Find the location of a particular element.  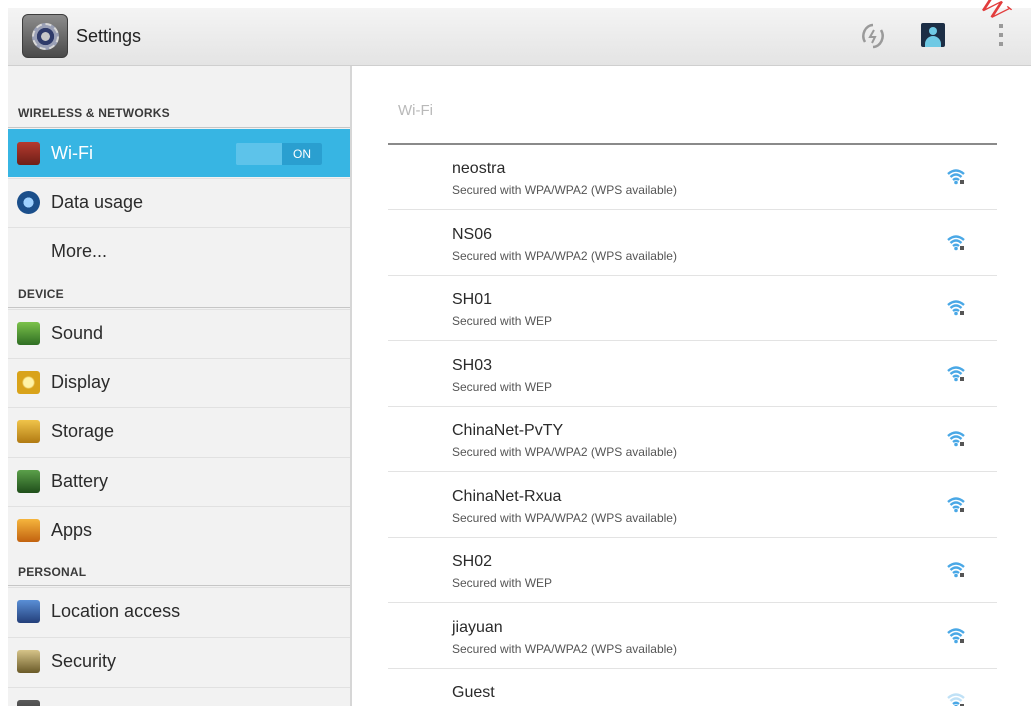

account-body-shape is located at coordinates (933, 41).